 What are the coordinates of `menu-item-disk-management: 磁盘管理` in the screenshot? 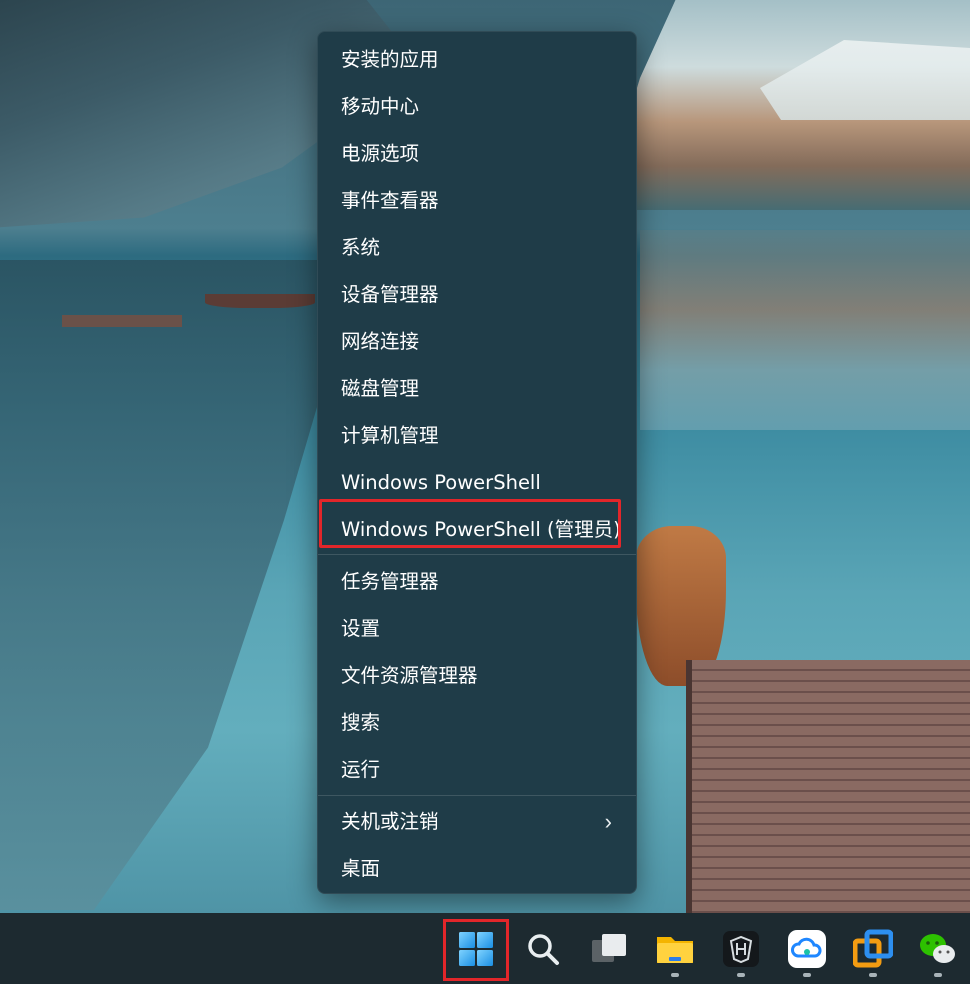 It's located at (477, 389).